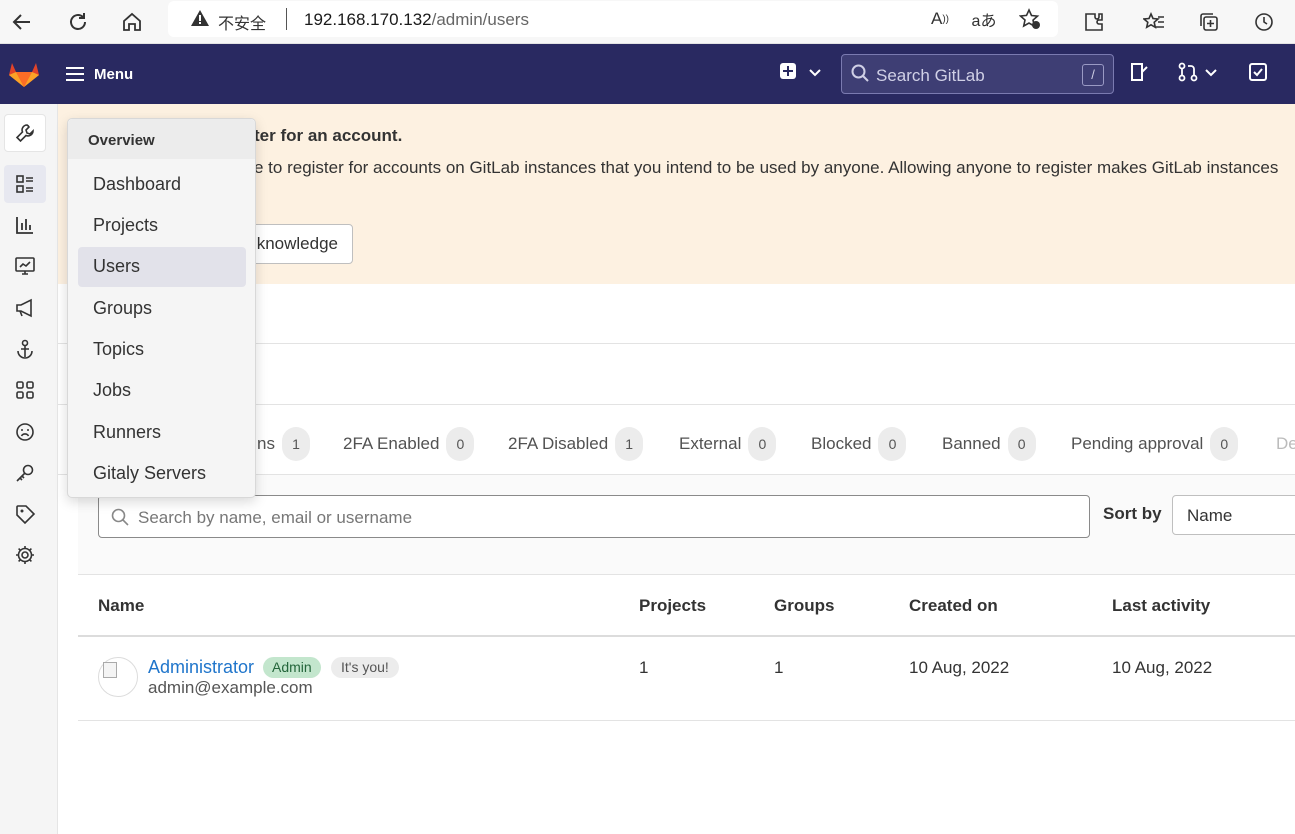  I want to click on chevron-down-icon, so click(815, 74).